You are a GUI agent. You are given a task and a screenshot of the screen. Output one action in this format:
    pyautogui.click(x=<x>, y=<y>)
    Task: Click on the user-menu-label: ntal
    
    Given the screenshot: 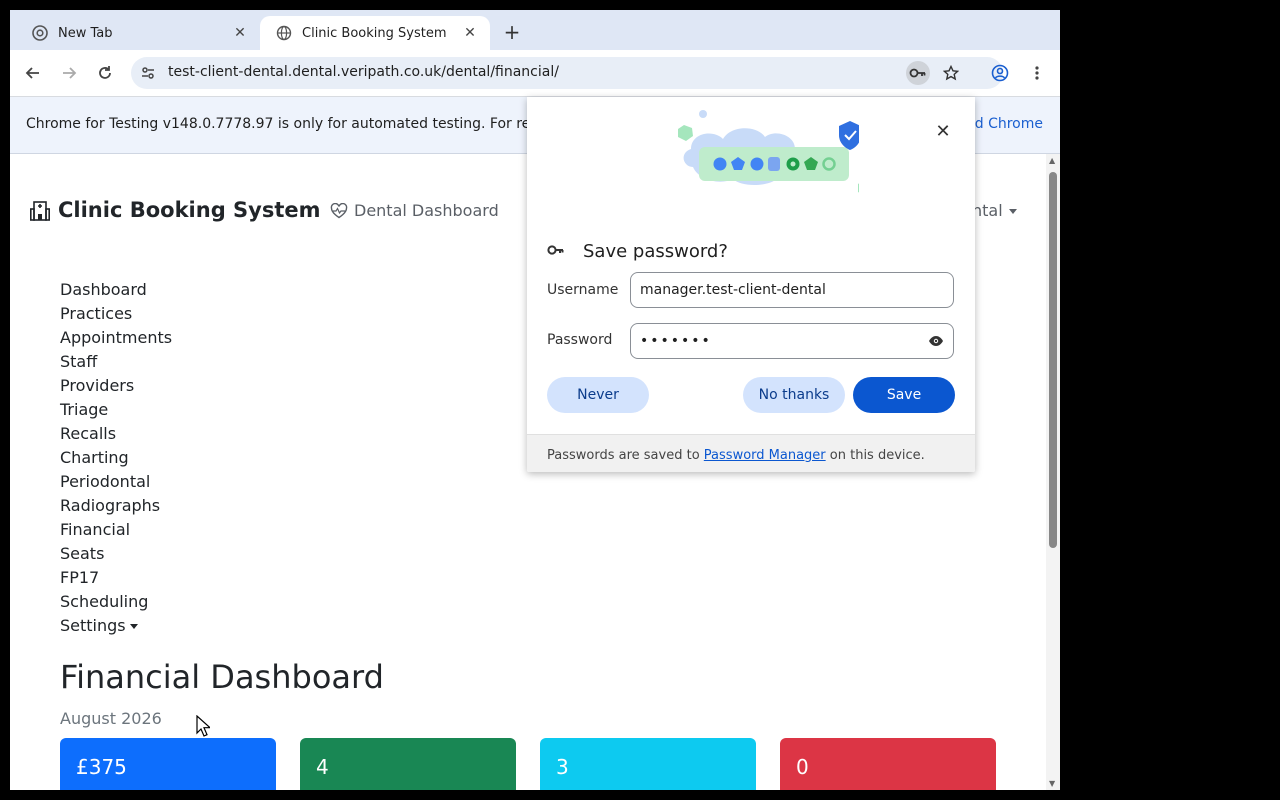 What is the action you would take?
    pyautogui.click(x=987, y=210)
    